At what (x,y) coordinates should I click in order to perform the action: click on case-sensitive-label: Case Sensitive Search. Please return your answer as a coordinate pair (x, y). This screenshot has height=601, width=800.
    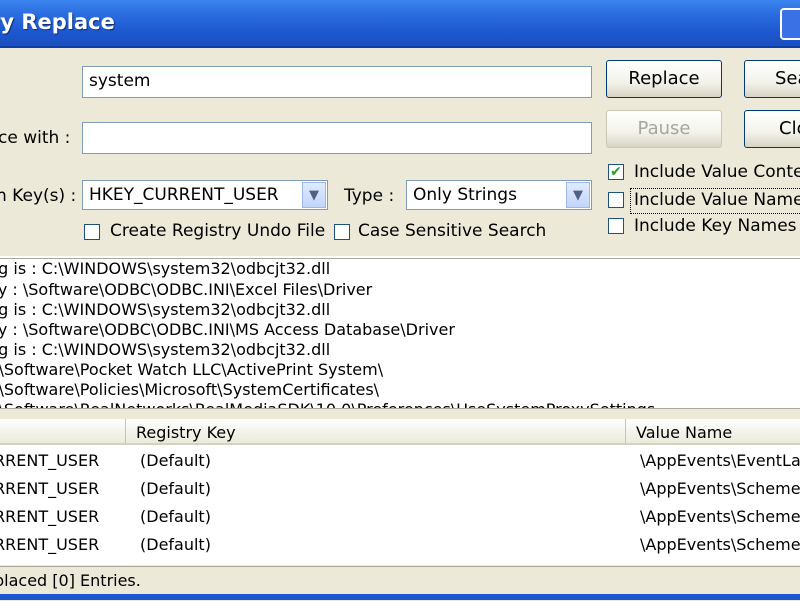
    Looking at the image, I should click on (452, 231).